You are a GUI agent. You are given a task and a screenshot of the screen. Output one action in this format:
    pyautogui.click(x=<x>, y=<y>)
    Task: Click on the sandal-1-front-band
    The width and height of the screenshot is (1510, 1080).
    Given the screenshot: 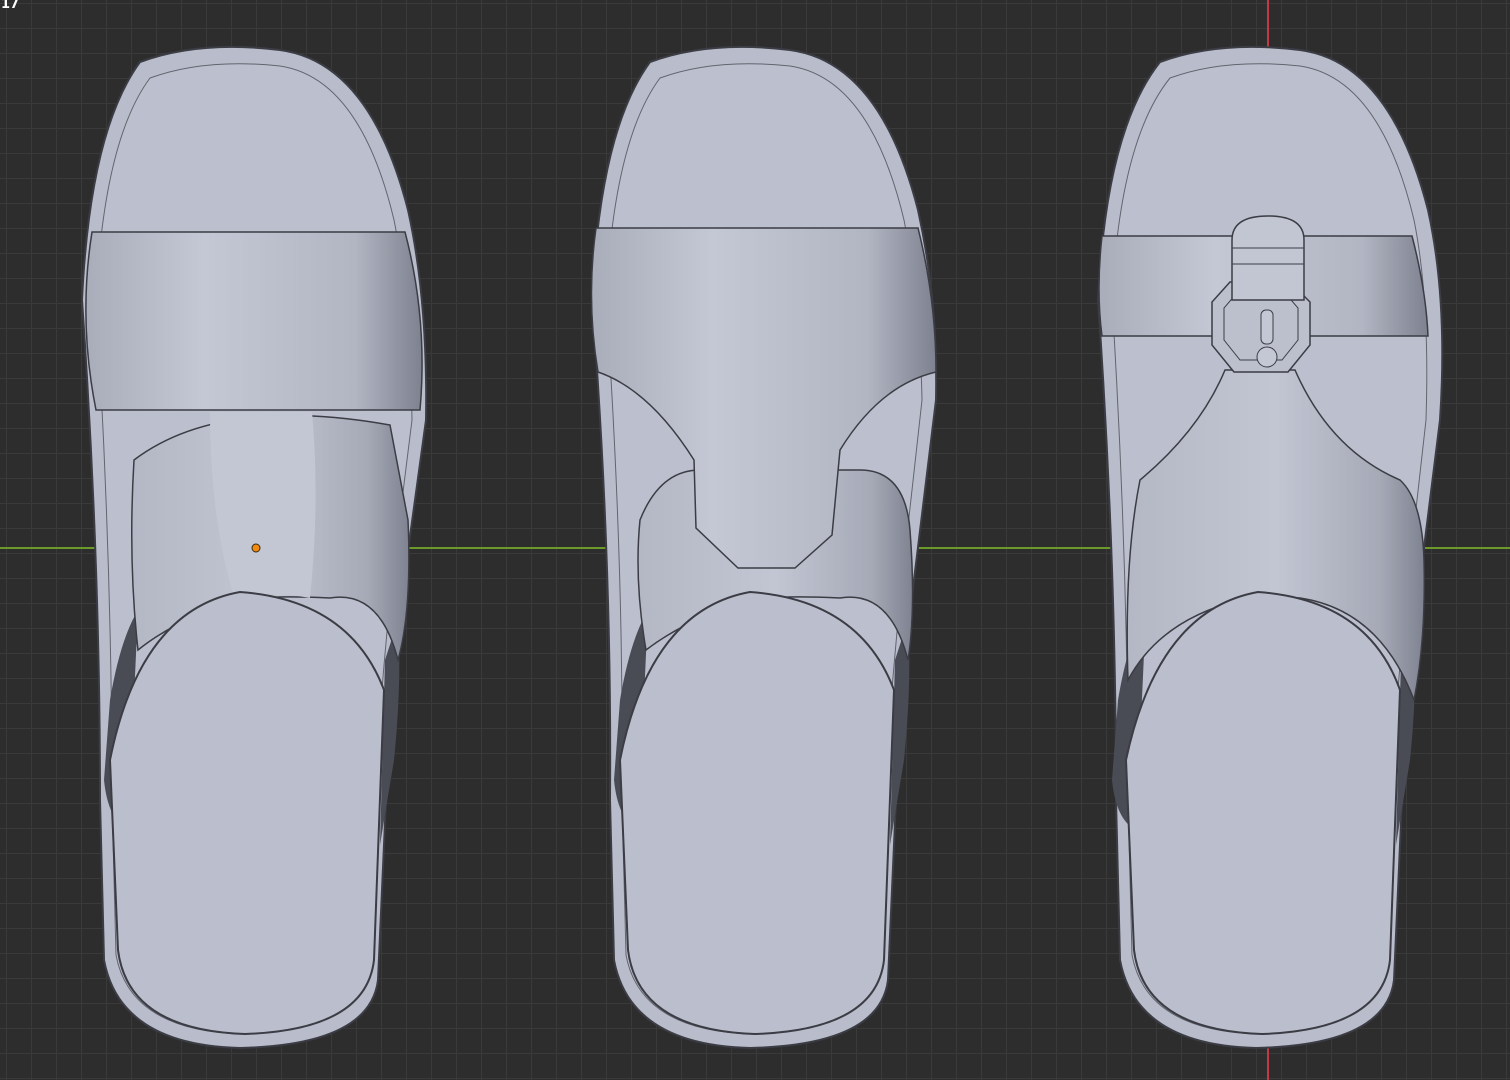 What is the action you would take?
    pyautogui.click(x=254, y=321)
    